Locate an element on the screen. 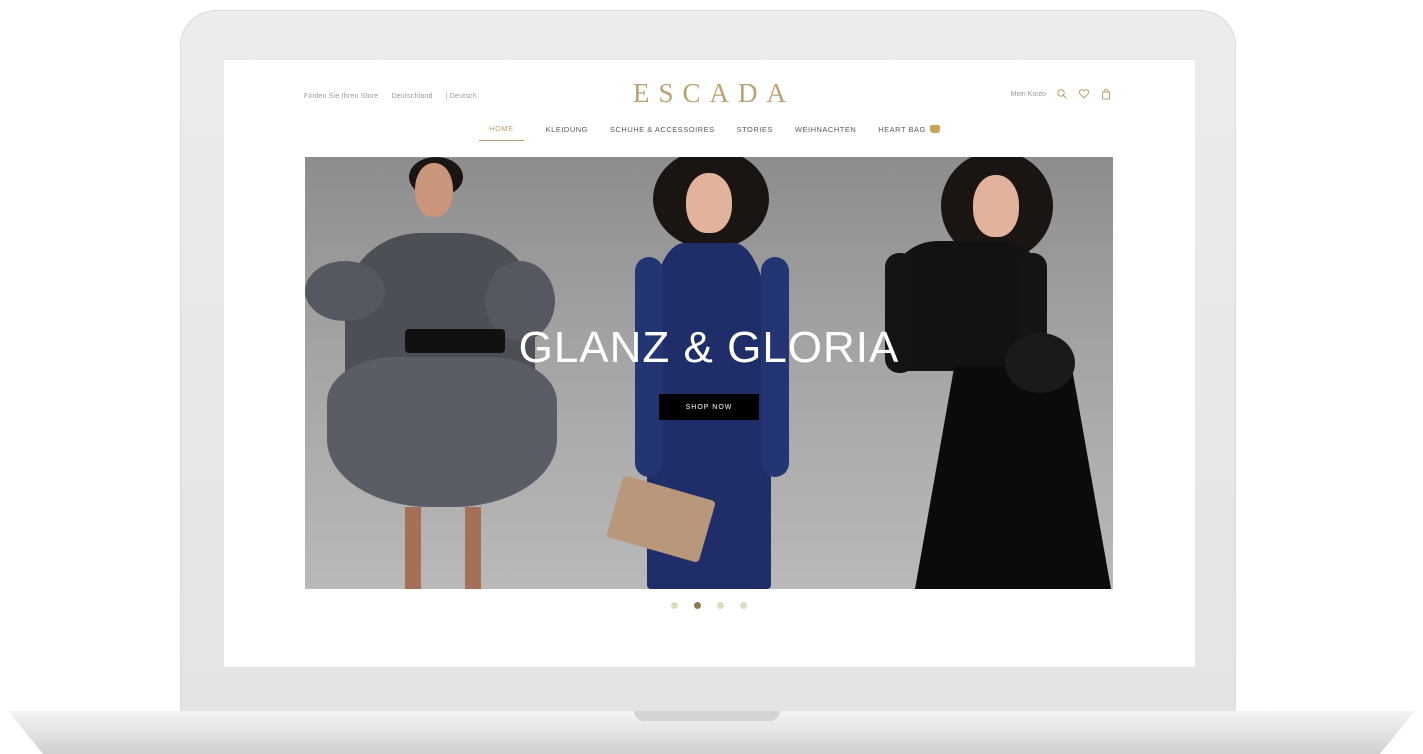 The image size is (1423, 754). search-icon is located at coordinates (1062, 94).